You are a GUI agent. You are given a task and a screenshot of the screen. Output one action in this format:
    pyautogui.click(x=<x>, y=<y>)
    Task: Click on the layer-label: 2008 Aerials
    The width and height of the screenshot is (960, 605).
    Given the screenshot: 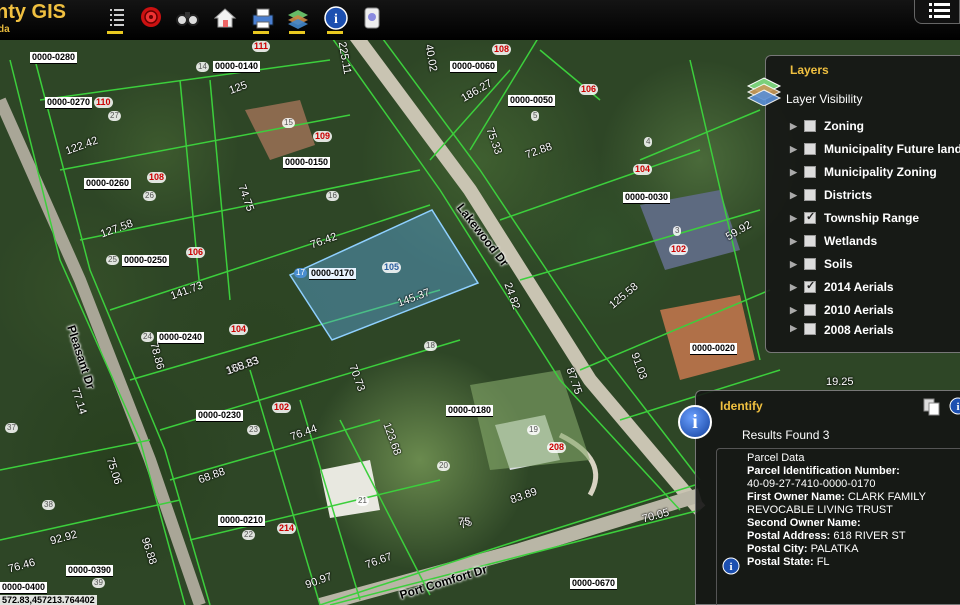 What is the action you would take?
    pyautogui.click(x=859, y=329)
    